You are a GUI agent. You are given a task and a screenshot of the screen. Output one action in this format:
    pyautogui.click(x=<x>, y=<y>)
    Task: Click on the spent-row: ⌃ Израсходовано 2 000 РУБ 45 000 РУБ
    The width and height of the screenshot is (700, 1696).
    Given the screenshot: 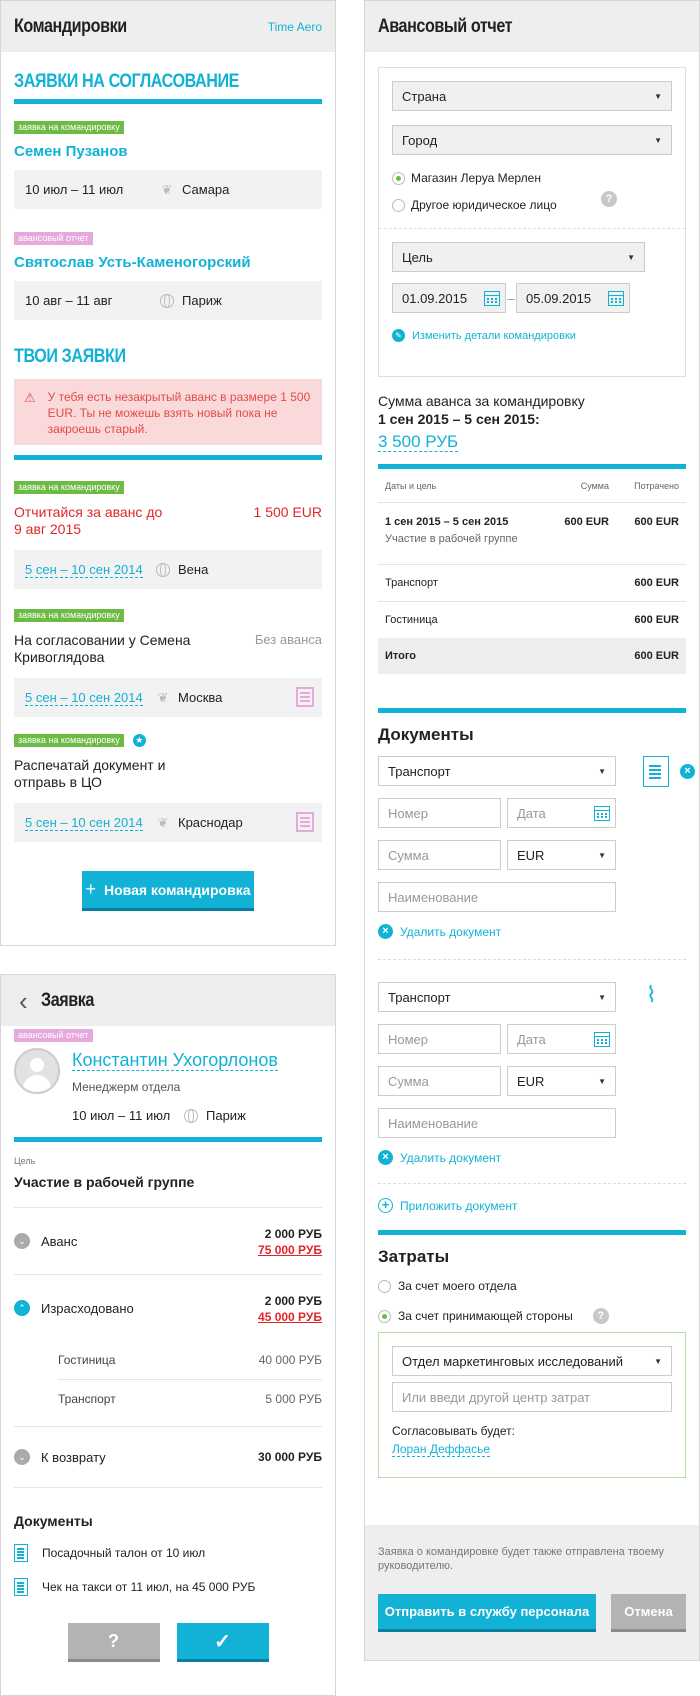 What is the action you would take?
    pyautogui.click(x=168, y=1308)
    